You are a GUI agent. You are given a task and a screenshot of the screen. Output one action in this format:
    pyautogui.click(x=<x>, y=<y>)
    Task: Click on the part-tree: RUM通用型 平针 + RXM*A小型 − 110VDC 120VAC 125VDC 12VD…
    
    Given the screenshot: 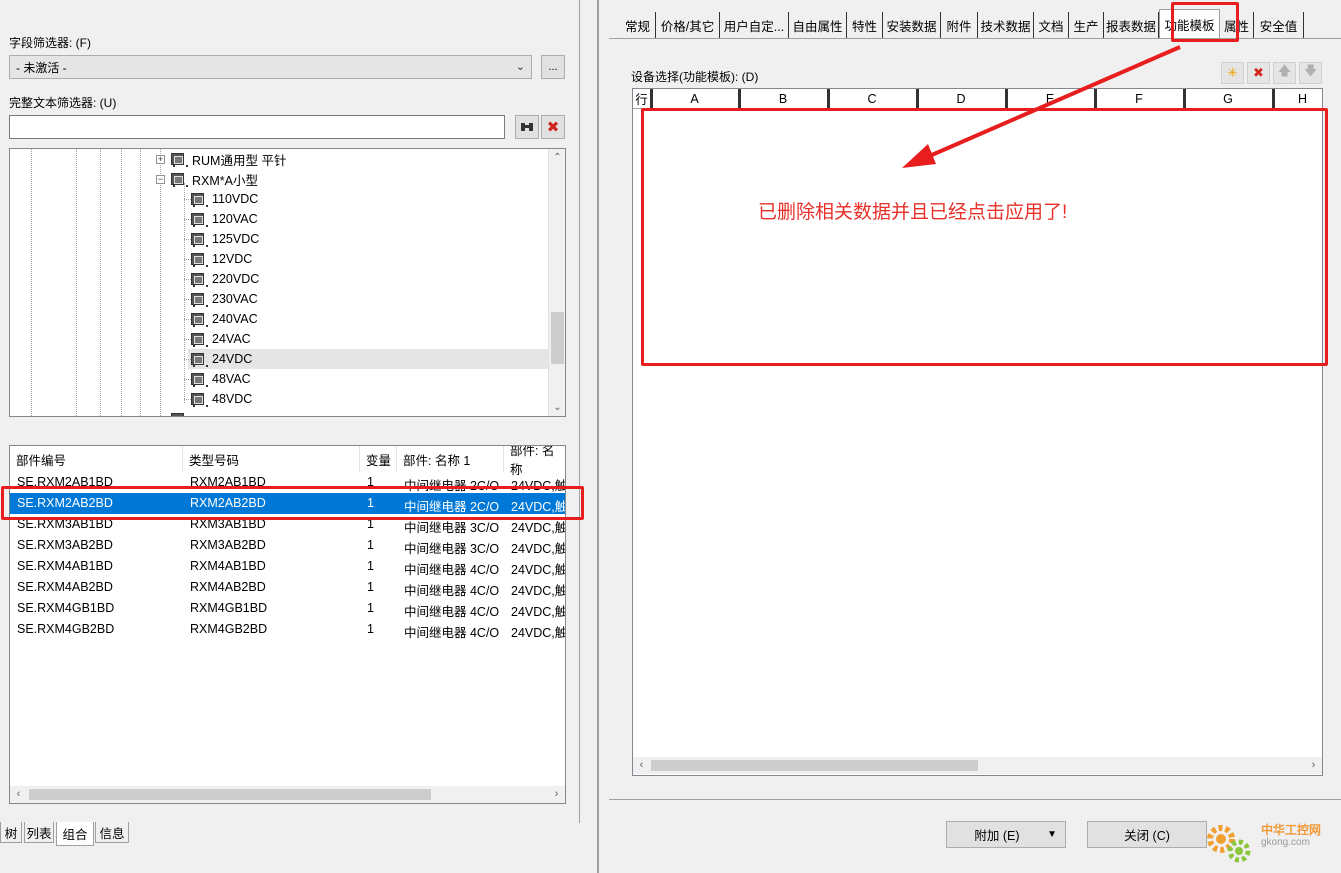 What is the action you would take?
    pyautogui.click(x=287, y=282)
    